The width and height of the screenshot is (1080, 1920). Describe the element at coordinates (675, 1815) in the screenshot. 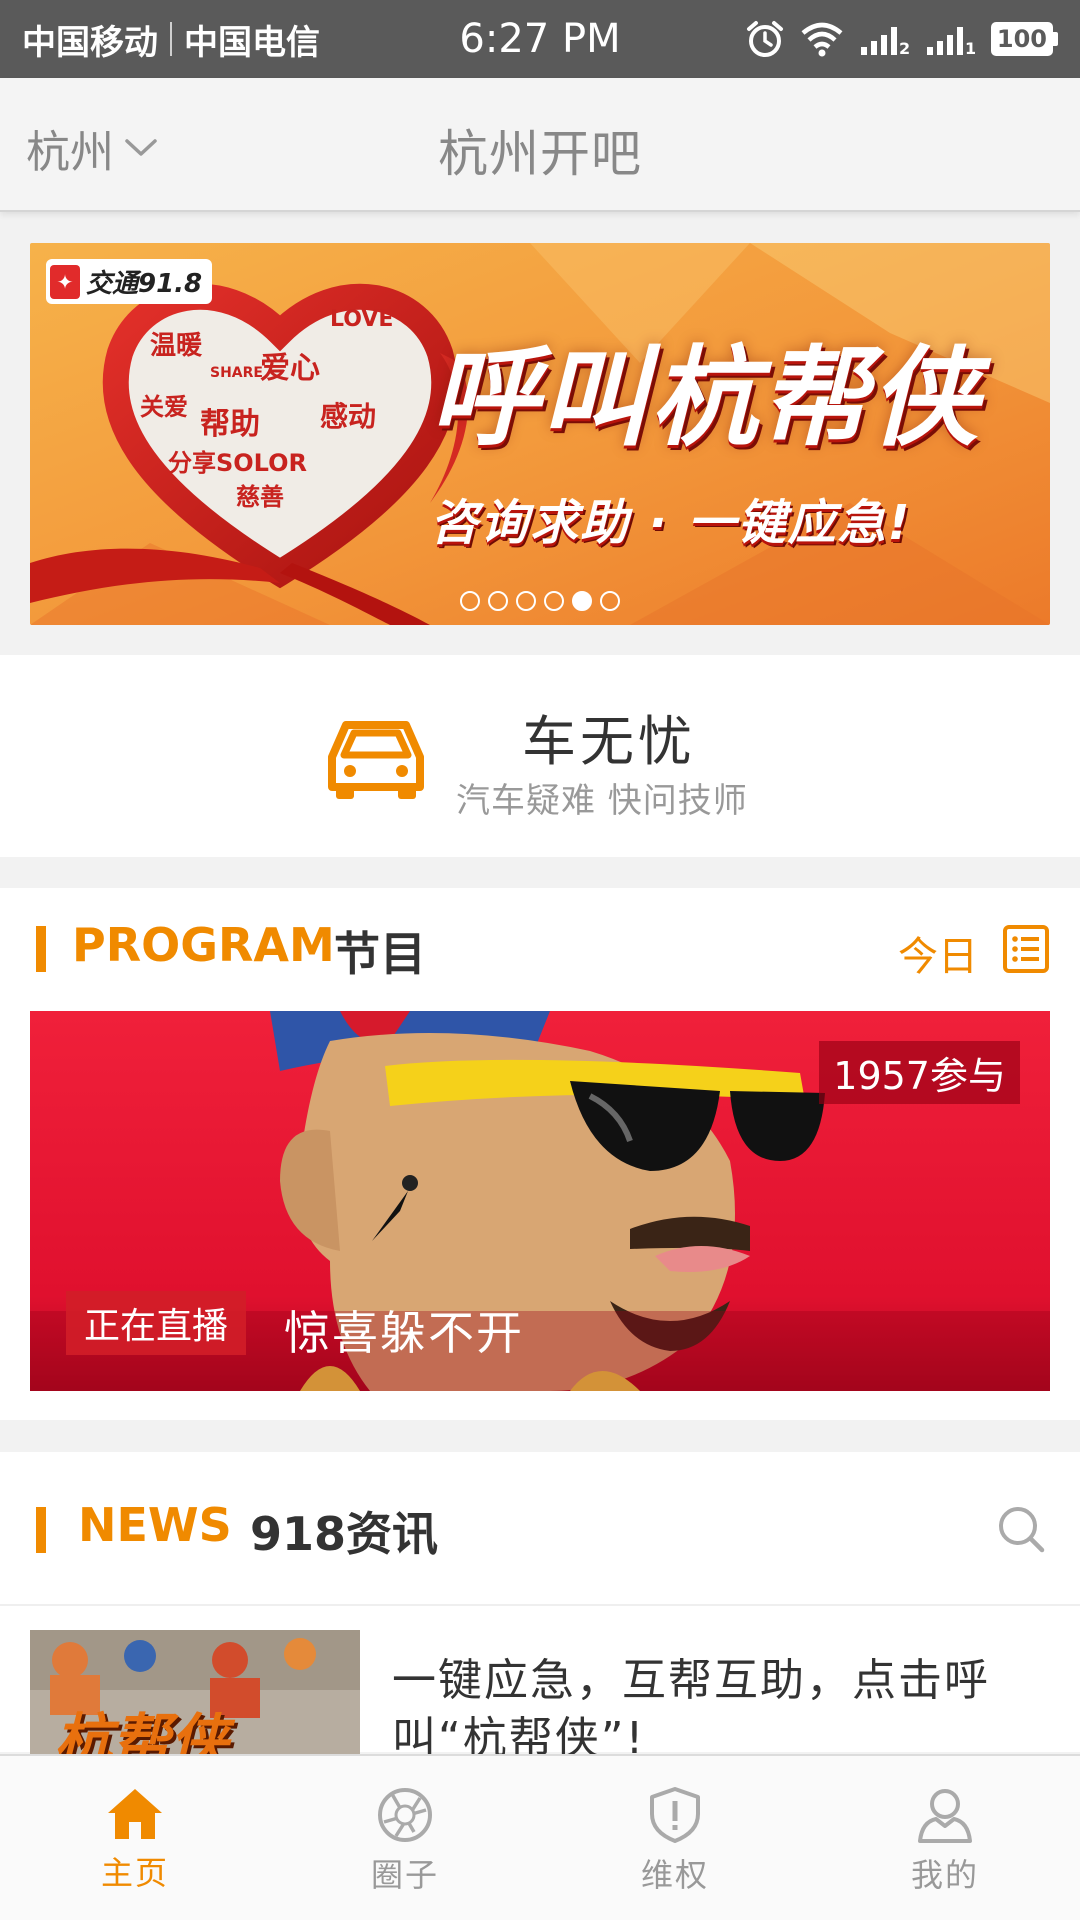

I see `shield-icon` at that location.